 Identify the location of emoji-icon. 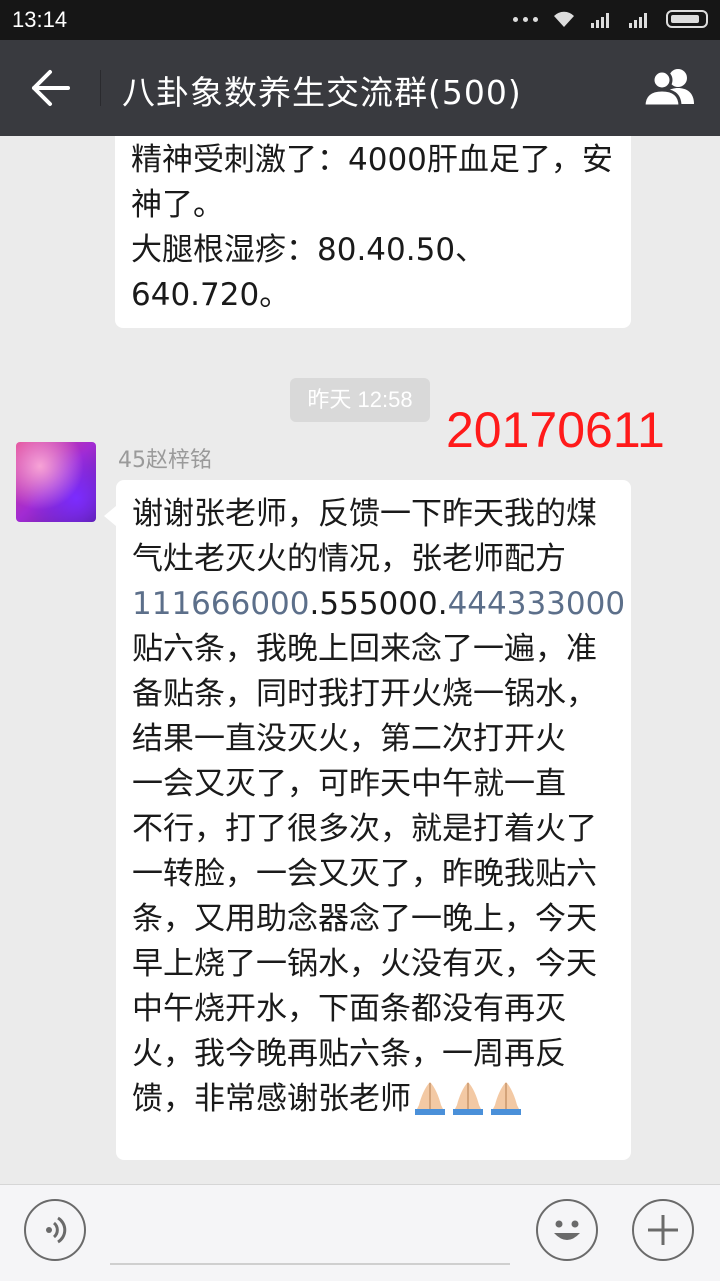
(567, 1230).